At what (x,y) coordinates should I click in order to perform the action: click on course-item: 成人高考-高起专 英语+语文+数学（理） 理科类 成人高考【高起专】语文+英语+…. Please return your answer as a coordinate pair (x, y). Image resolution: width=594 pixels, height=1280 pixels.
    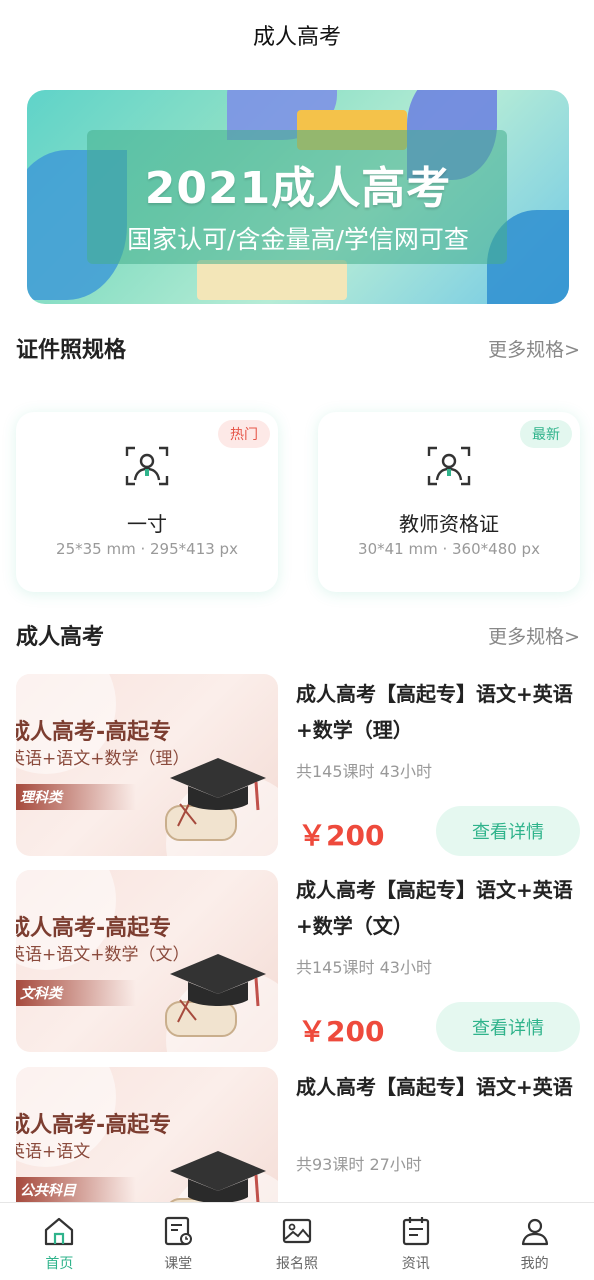
    Looking at the image, I should click on (298, 765).